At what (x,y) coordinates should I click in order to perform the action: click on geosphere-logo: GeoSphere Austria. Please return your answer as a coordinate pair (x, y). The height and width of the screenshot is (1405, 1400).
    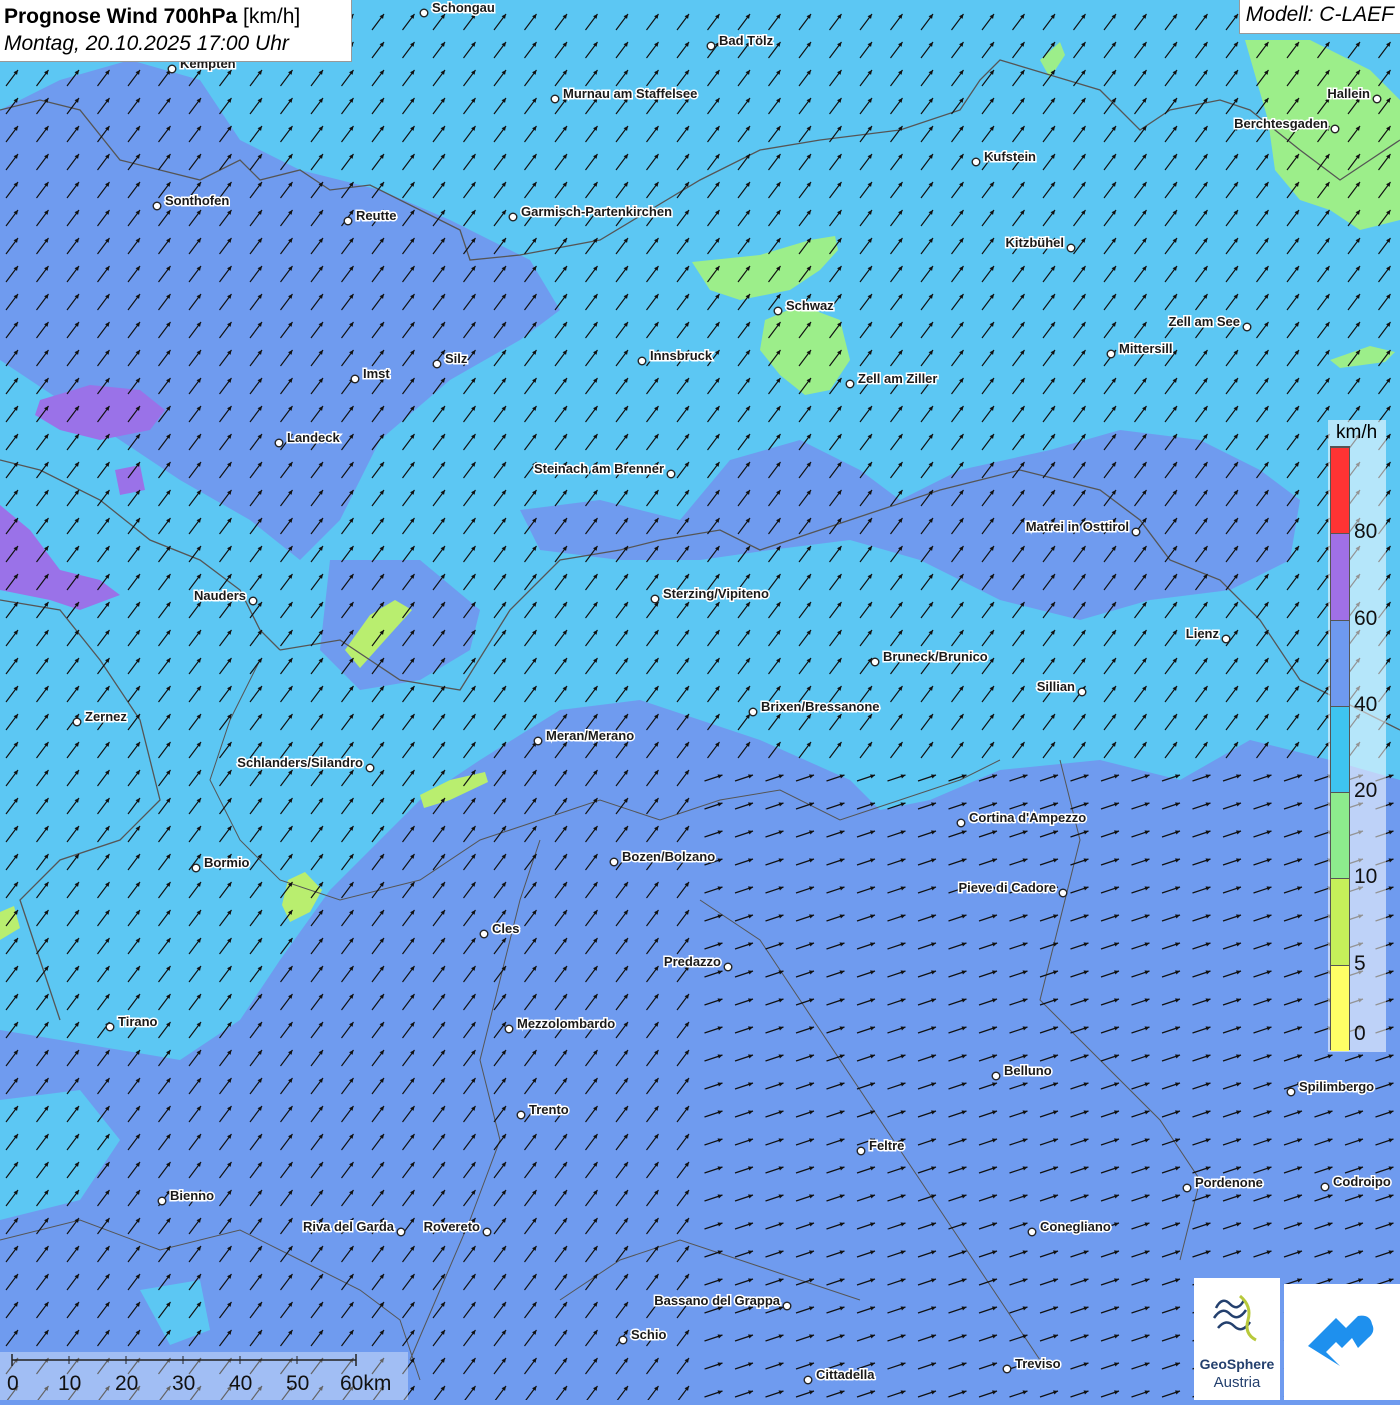
    Looking at the image, I should click on (1237, 1339).